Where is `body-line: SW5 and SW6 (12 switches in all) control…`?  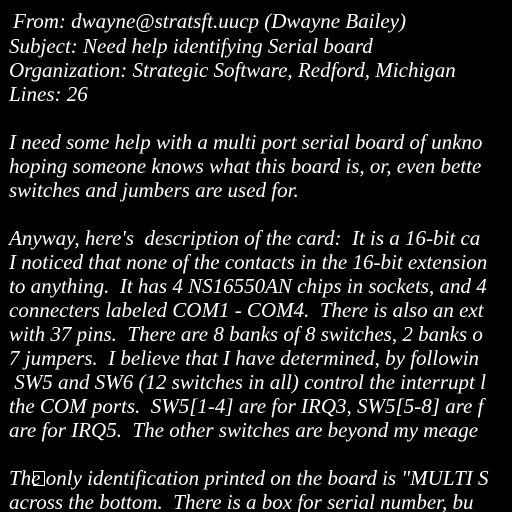 body-line: SW5 and SW6 (12 switches in all) control… is located at coordinates (247, 382).